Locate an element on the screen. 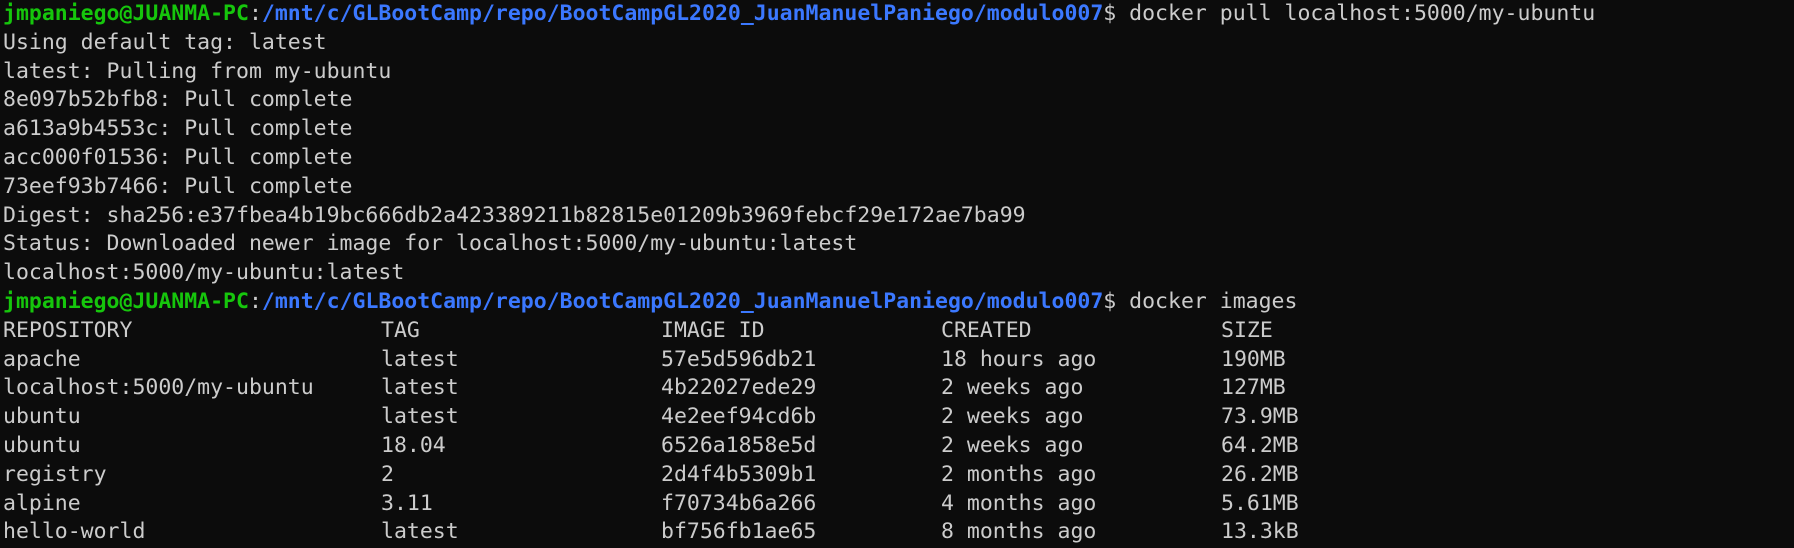  cell-image-id: 4e2eef94cd6b is located at coordinates (739, 417).